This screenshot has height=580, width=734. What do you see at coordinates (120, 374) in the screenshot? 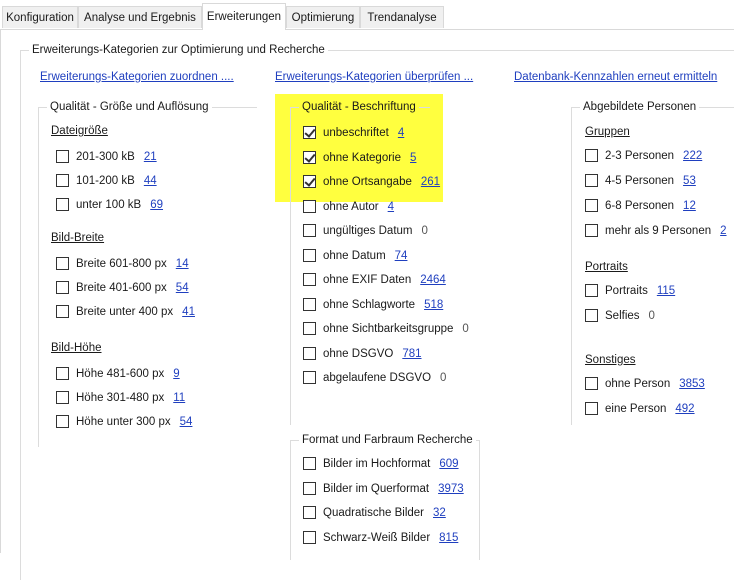
I see `option-text: Höhe 481-600 px` at bounding box center [120, 374].